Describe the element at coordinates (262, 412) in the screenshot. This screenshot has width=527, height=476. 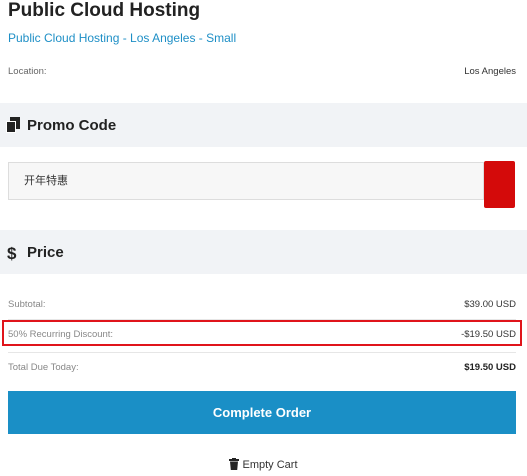
I see `complete-order-button: Complete Order` at that location.